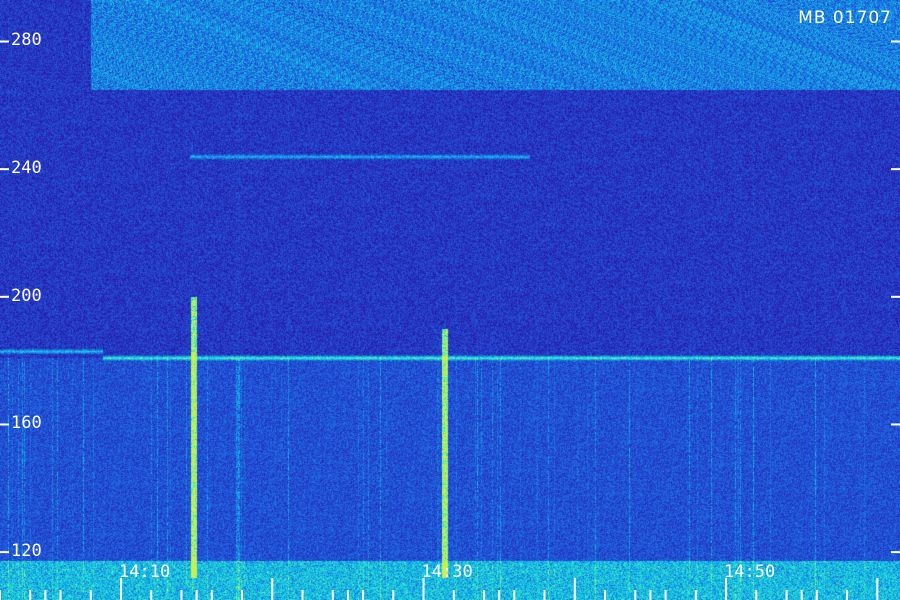 The image size is (900, 600). What do you see at coordinates (26, 168) in the screenshot?
I see `y-tick-label: 240` at bounding box center [26, 168].